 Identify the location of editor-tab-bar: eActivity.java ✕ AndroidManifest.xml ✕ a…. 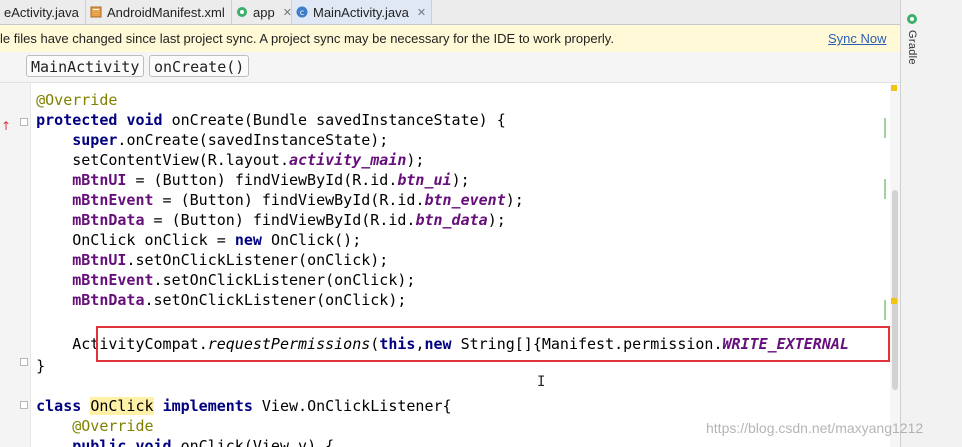
(450, 12).